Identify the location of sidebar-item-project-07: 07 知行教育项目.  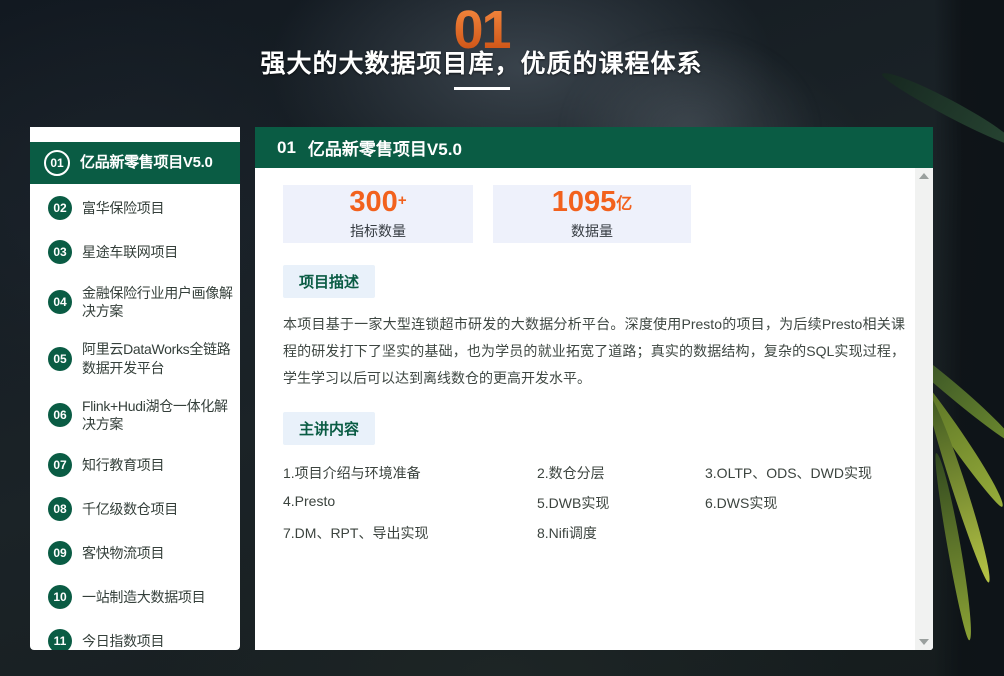
(135, 465).